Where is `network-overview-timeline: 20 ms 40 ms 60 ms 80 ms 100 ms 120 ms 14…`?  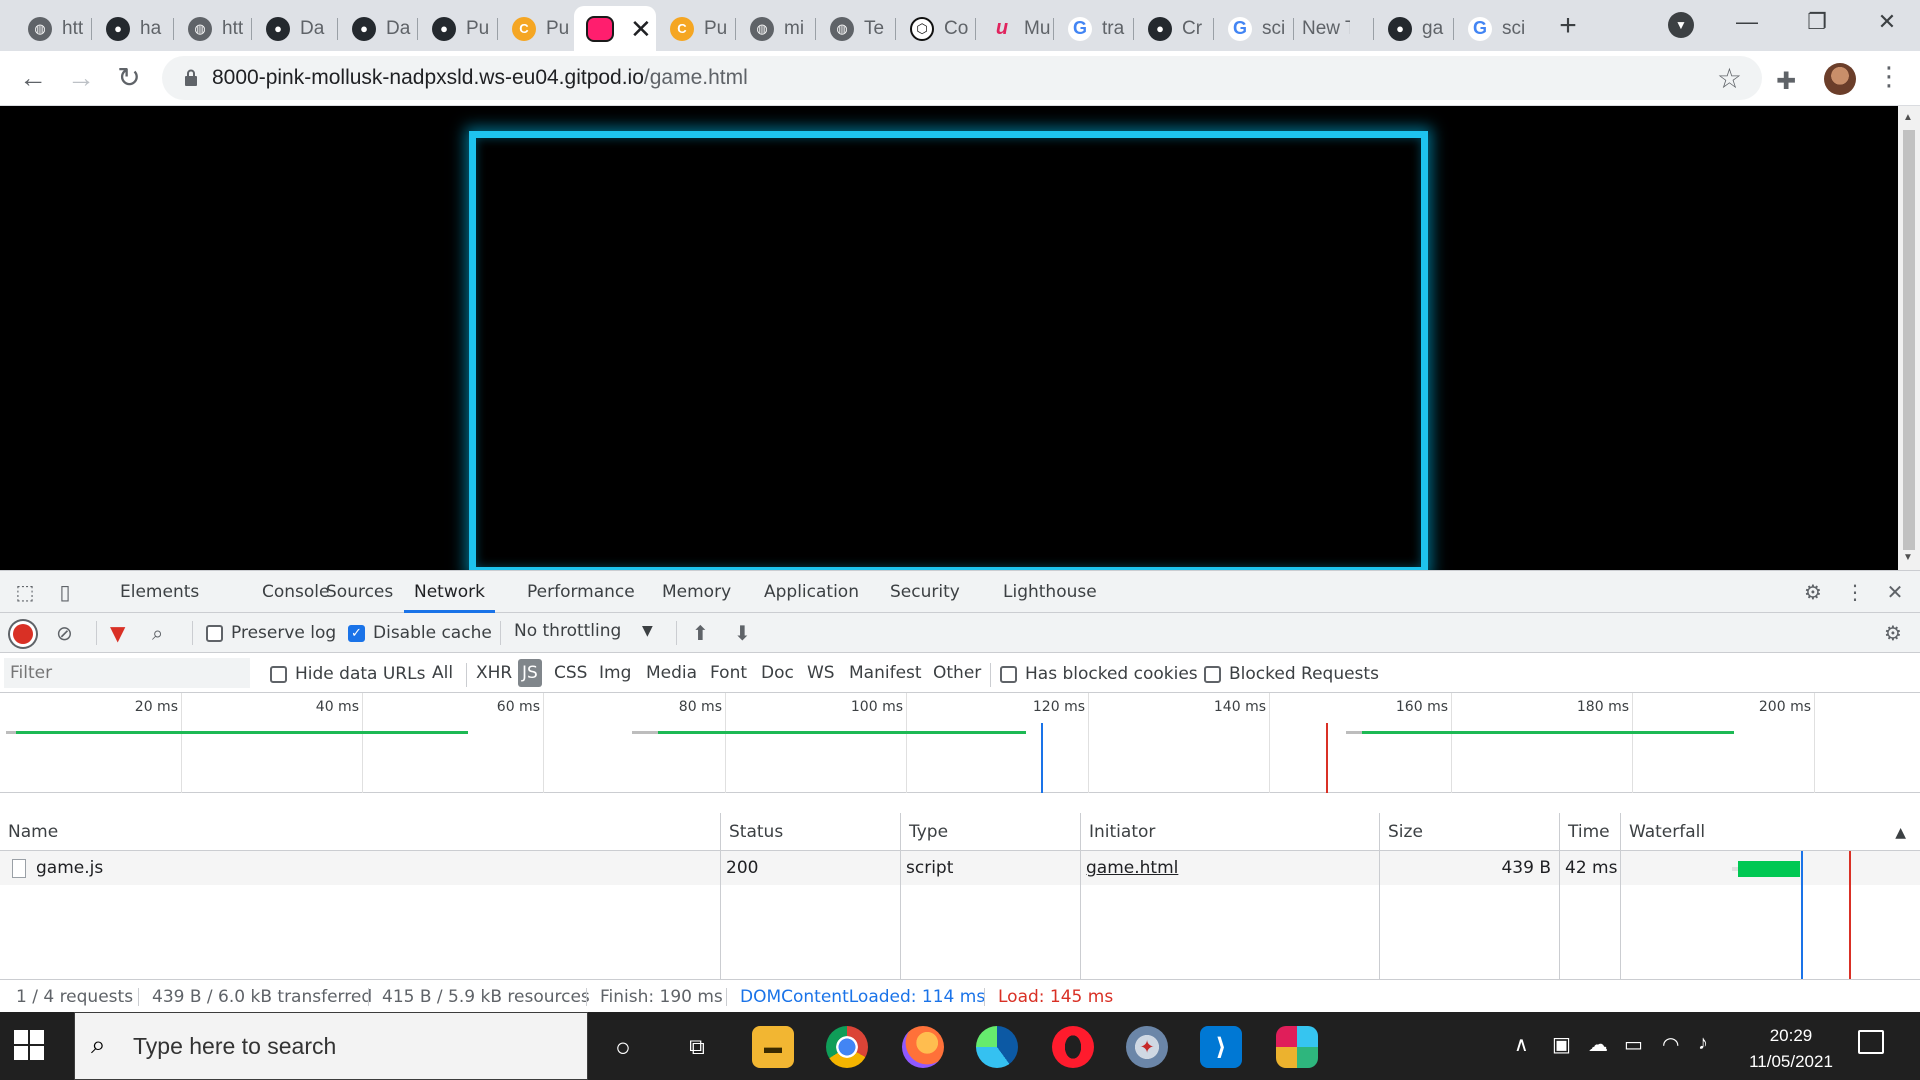 network-overview-timeline: 20 ms 40 ms 60 ms 80 ms 100 ms 120 ms 14… is located at coordinates (960, 743).